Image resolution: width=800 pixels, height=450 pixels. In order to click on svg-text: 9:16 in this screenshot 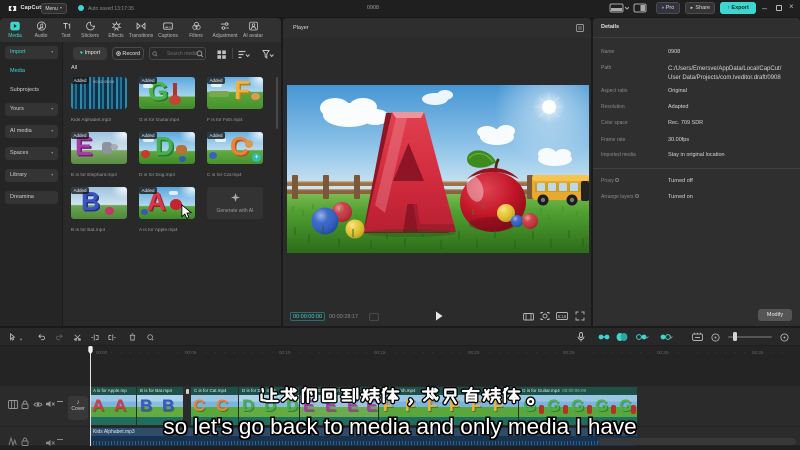, I will do `click(562, 316)`.